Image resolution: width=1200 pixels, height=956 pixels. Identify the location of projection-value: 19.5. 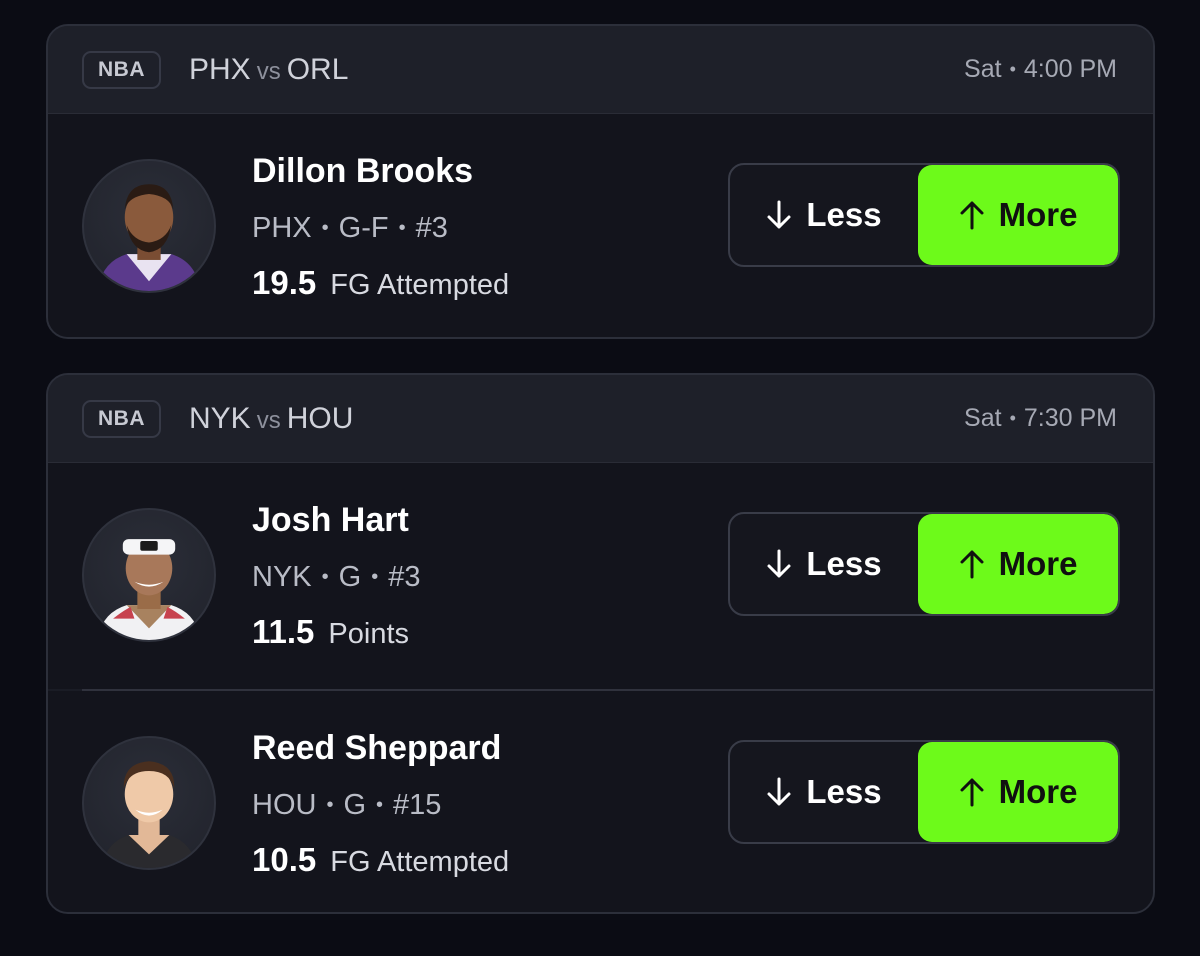
(284, 282).